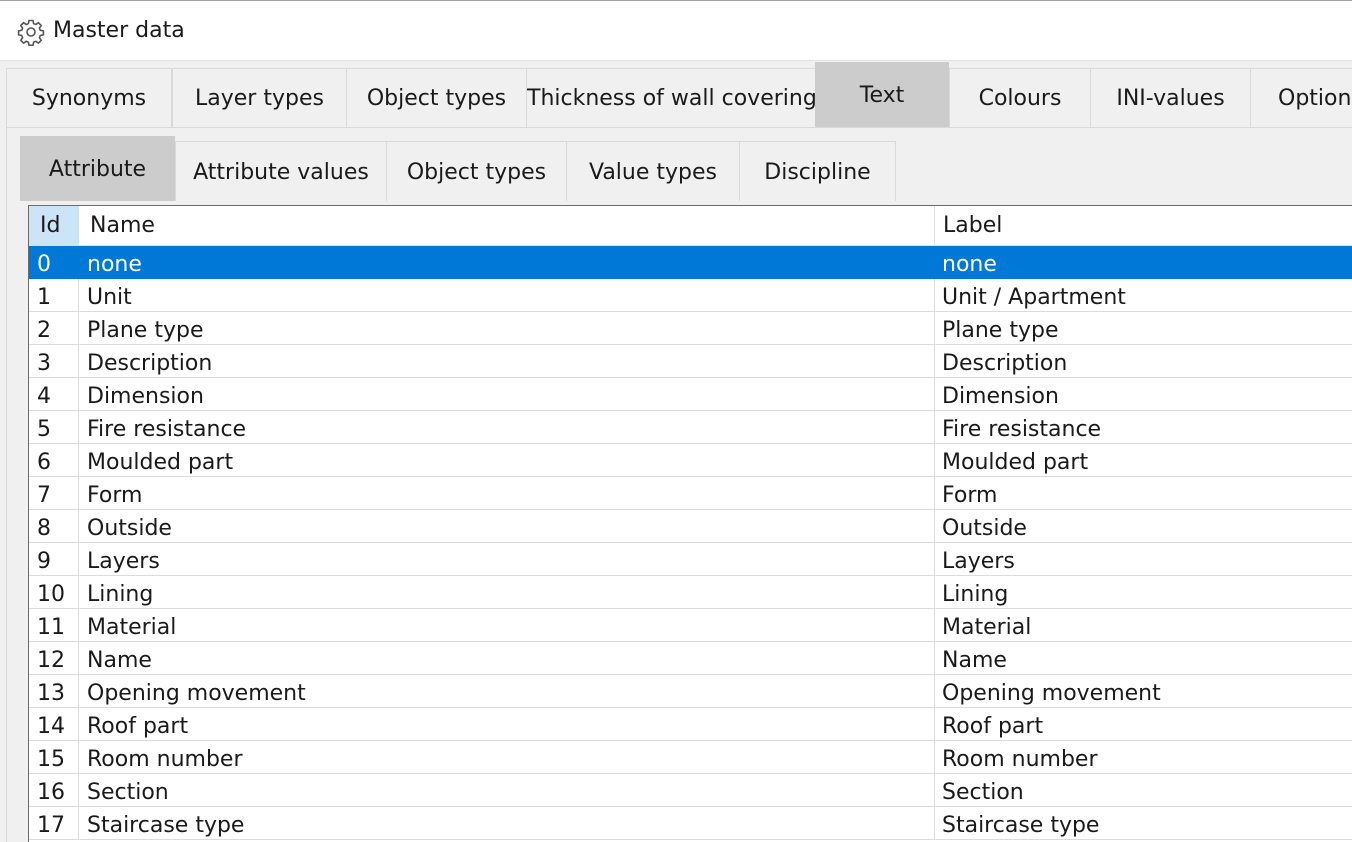  I want to click on cell-name: Layers, so click(507, 559).